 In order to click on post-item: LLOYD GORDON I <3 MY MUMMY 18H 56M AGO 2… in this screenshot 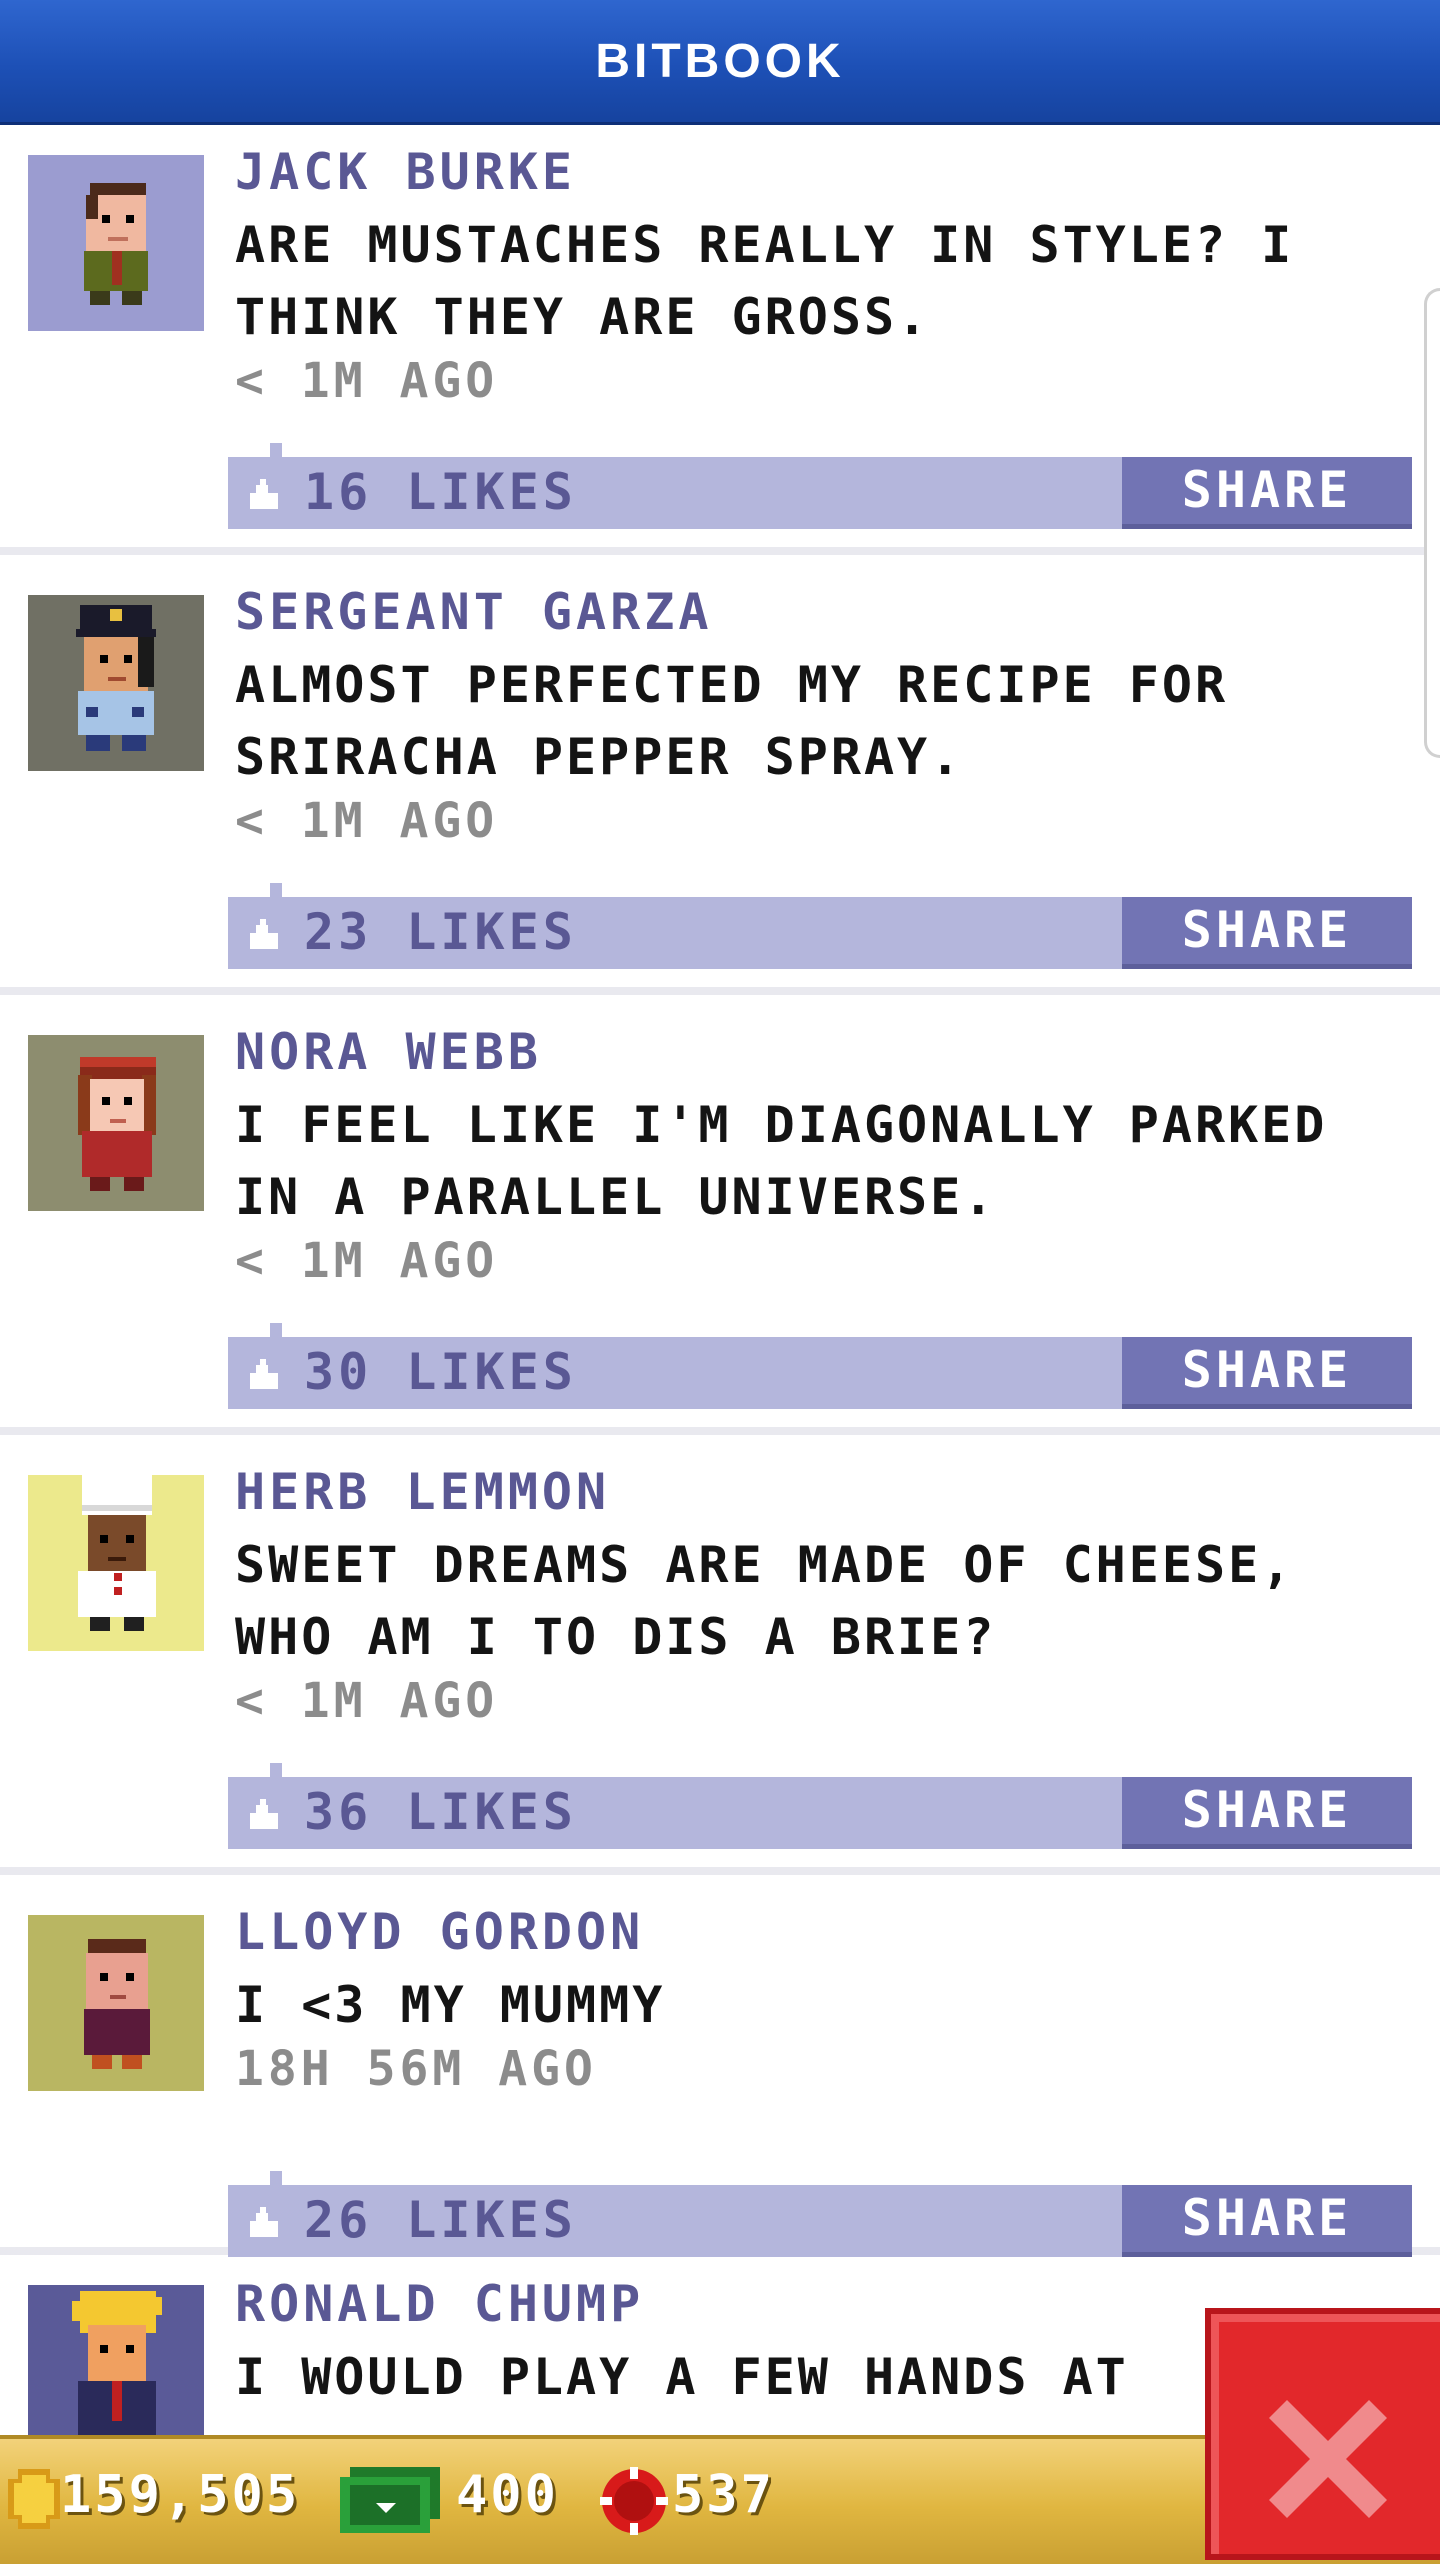, I will do `click(720, 2071)`.